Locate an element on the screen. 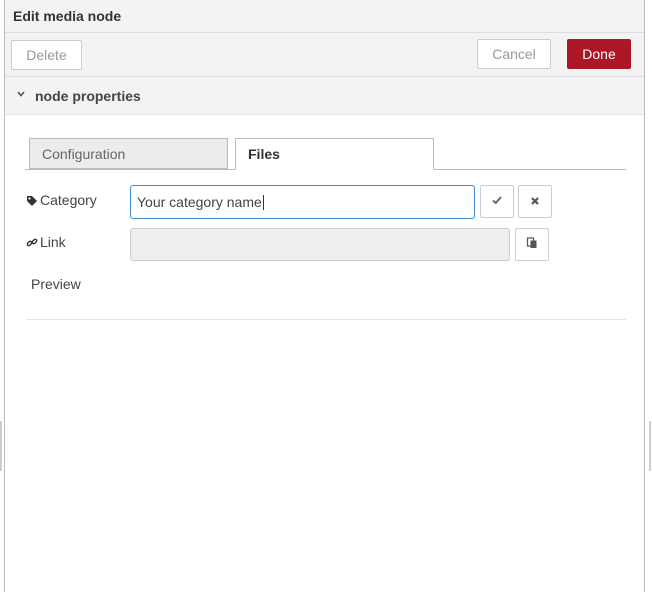  tab-bar: Configuration Files is located at coordinates (325, 154).